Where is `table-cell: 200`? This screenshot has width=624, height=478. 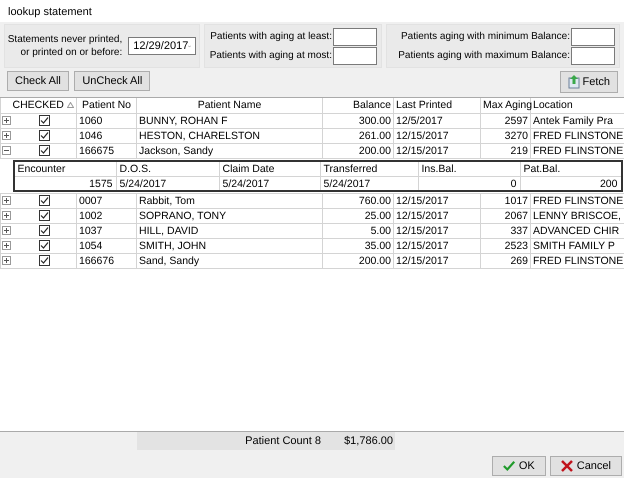 table-cell: 200 is located at coordinates (570, 183).